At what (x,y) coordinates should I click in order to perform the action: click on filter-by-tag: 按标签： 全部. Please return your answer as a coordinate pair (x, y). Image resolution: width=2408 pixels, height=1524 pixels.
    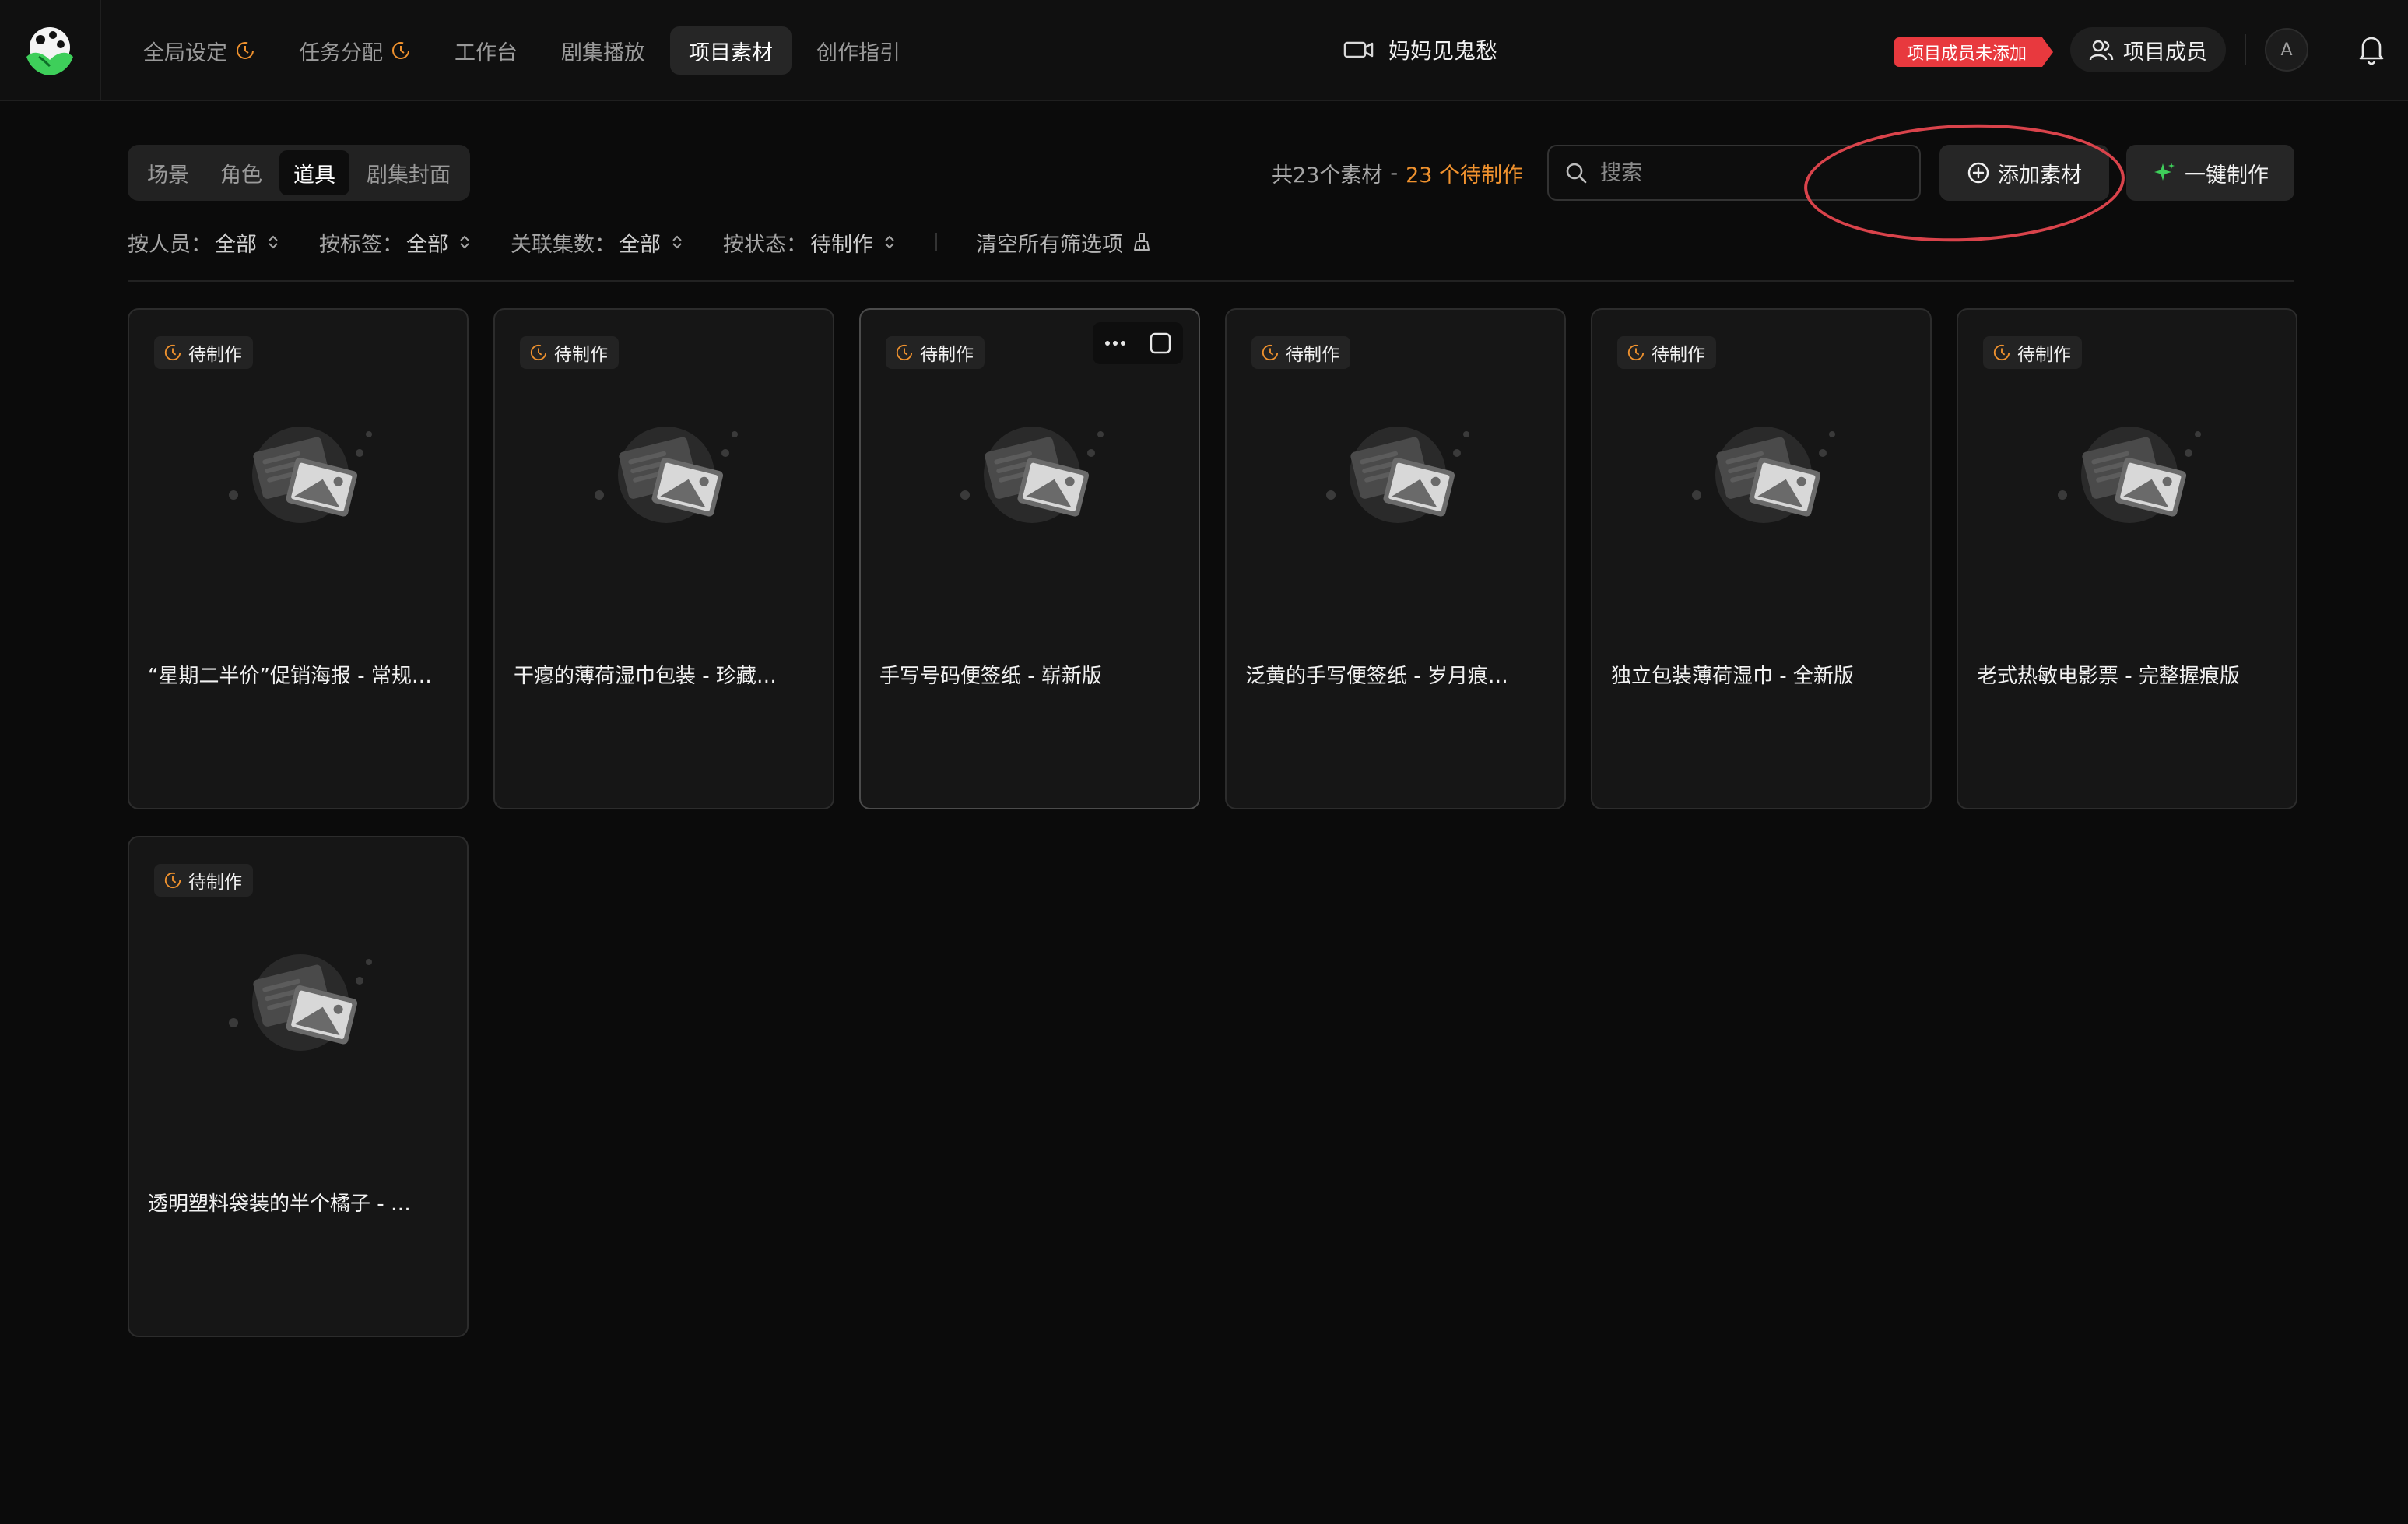
    Looking at the image, I should click on (394, 243).